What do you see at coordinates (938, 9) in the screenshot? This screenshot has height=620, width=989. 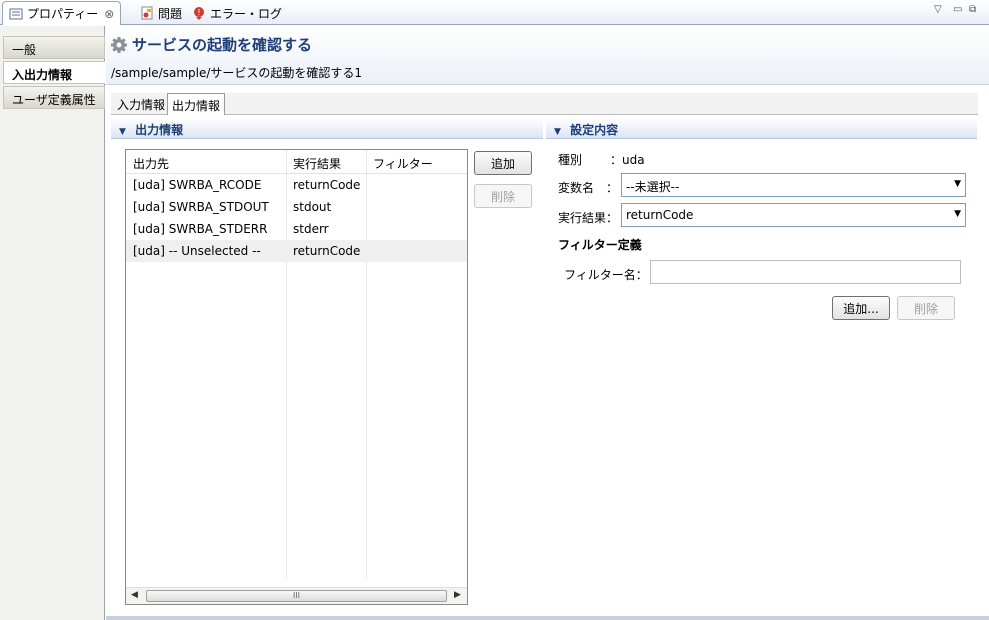 I see `view-menu-icon: ▽` at bounding box center [938, 9].